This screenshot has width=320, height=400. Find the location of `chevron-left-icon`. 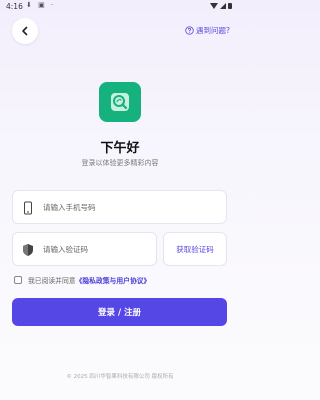

chevron-left-icon is located at coordinates (25, 31).